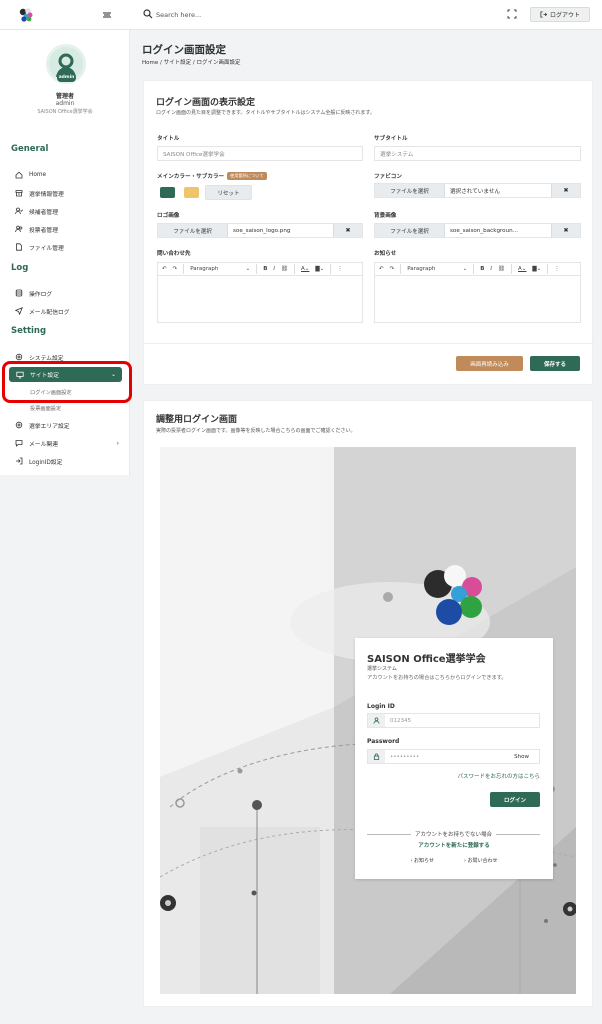  I want to click on logo-file-name: soe_saison_logo.png, so click(262, 230).